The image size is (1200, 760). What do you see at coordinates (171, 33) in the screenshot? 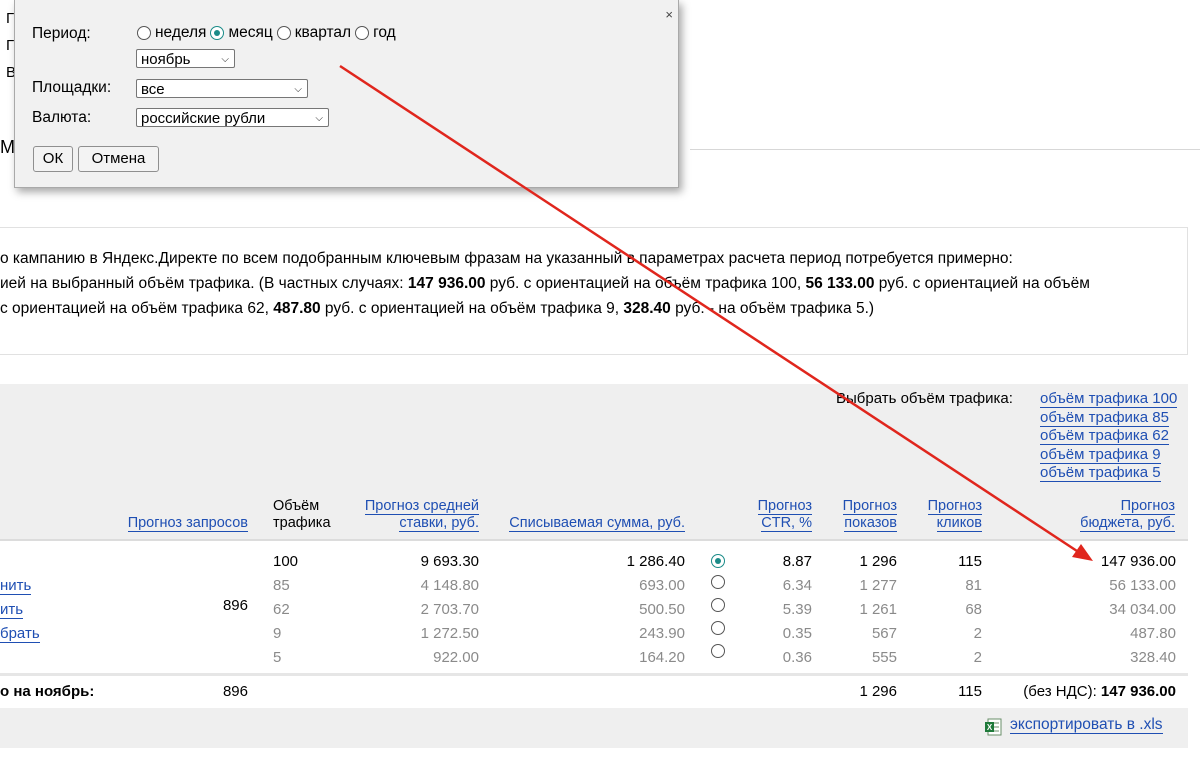
I see `period-option-week: неделя` at bounding box center [171, 33].